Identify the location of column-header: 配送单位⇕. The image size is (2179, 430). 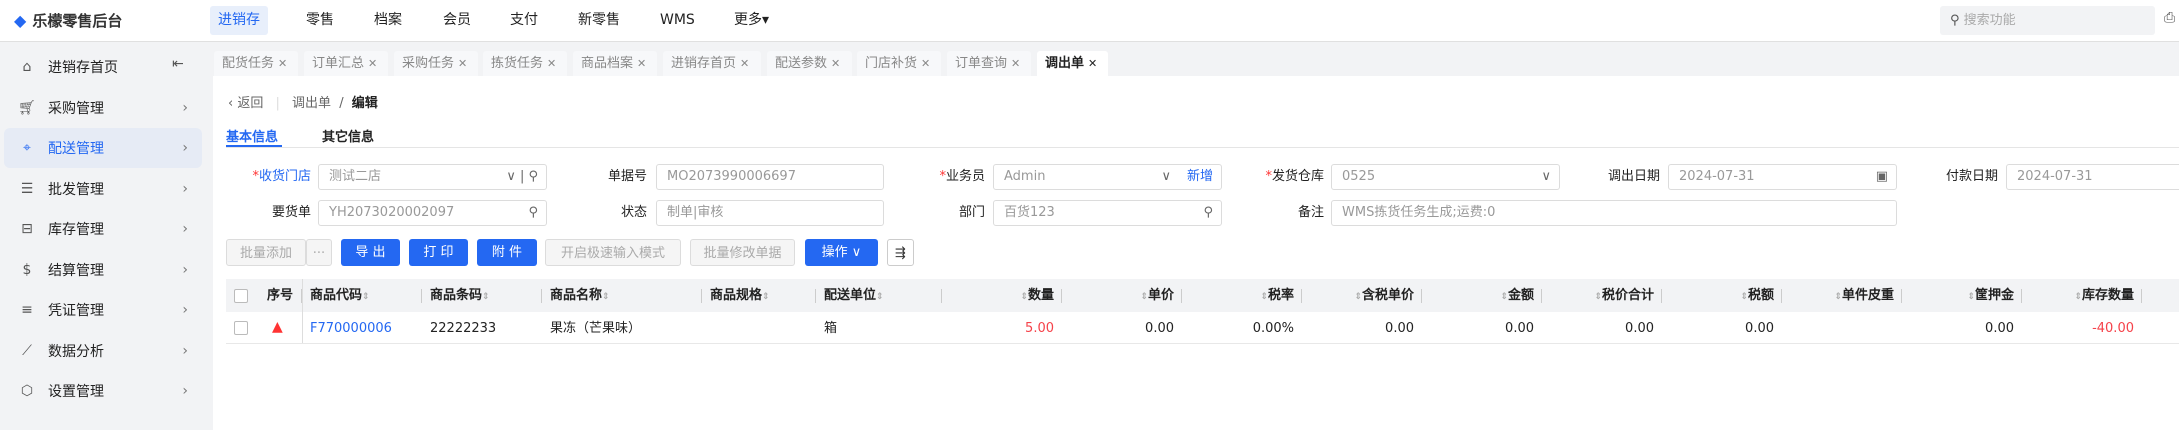
(879, 295).